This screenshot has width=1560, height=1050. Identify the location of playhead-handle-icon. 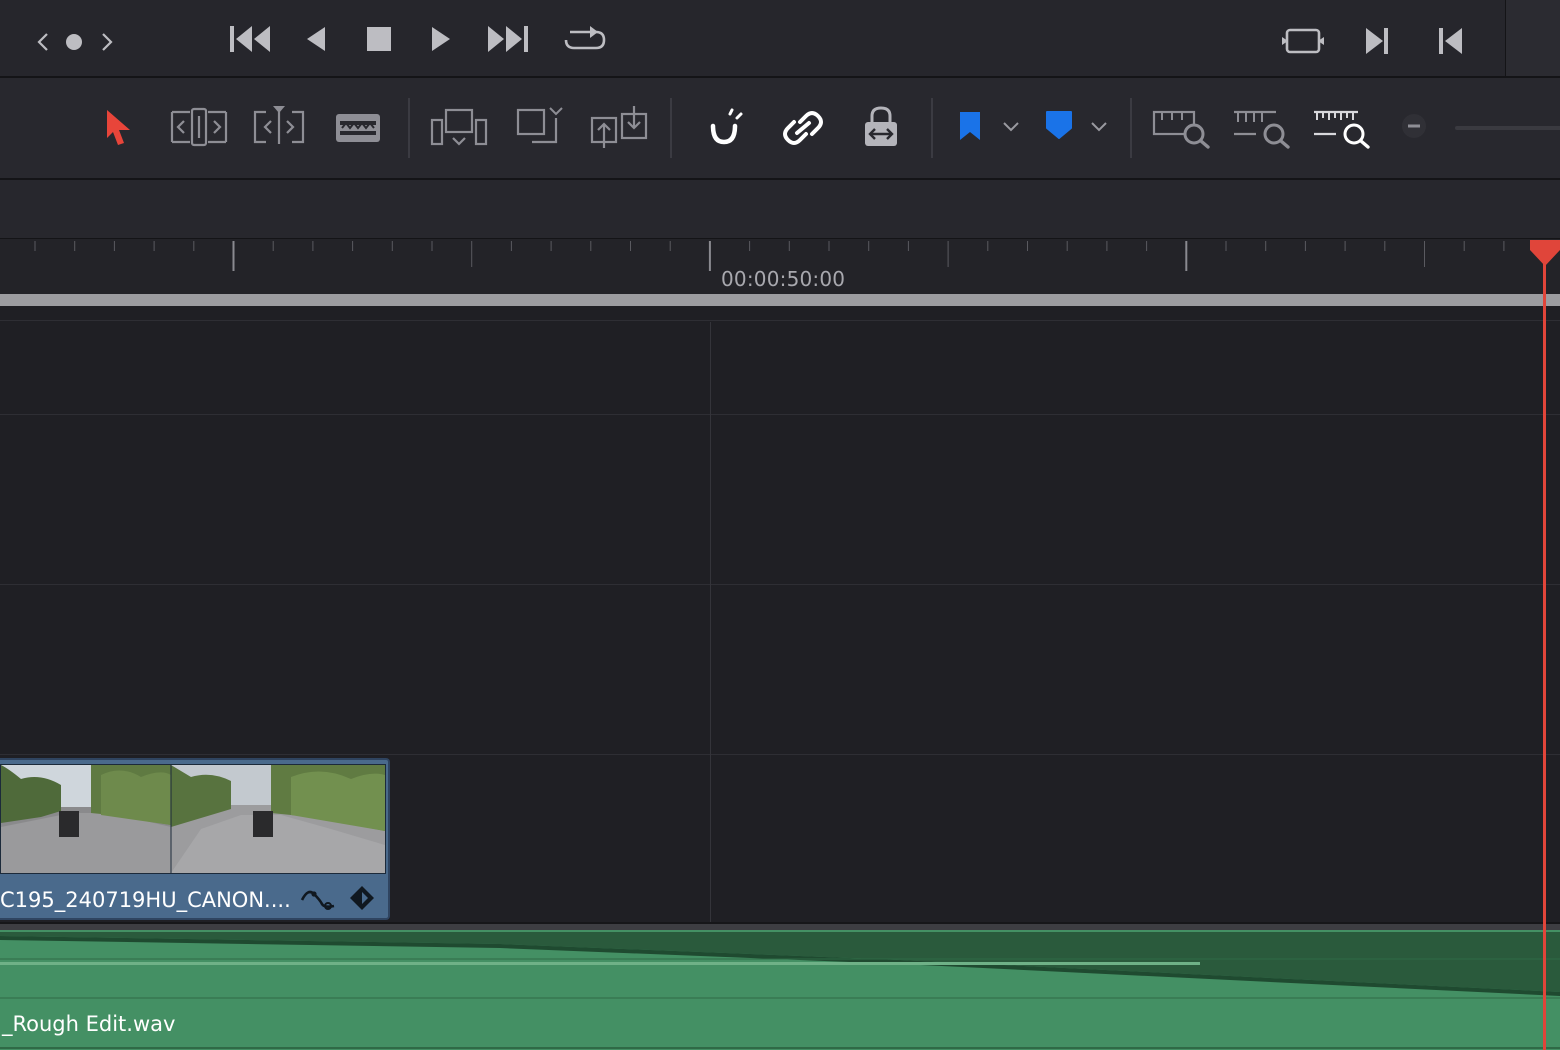
(1544, 253).